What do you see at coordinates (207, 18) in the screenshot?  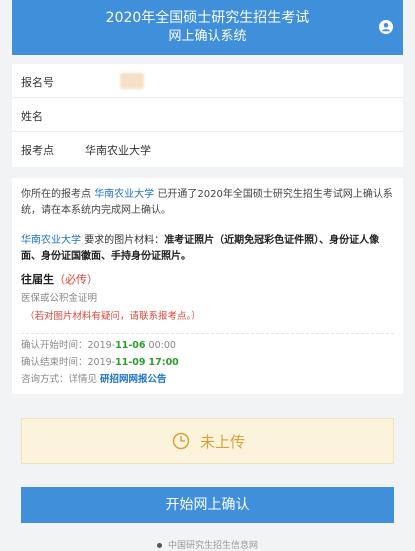 I see `header-title-line1: 2020年全国硕士研究生招生考试` at bounding box center [207, 18].